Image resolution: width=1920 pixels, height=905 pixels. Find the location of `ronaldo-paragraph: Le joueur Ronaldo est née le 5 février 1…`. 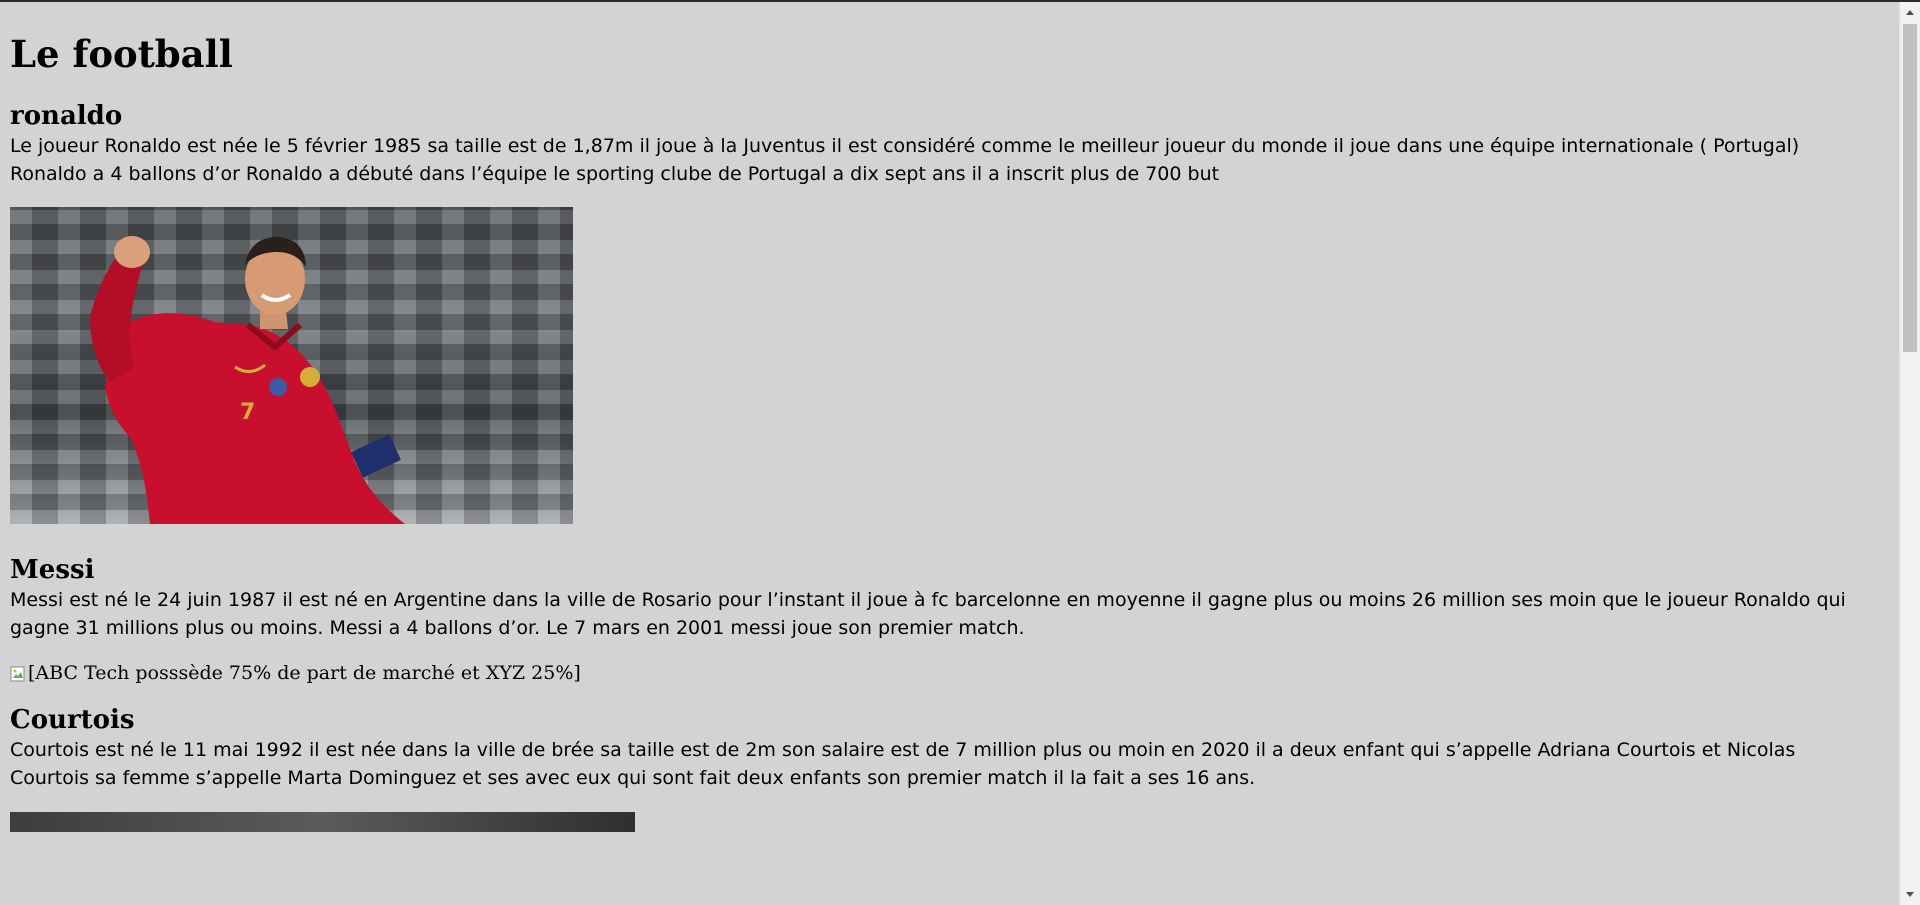

ronaldo-paragraph: Le joueur Ronaldo est née le 5 février 1… is located at coordinates (905, 160).